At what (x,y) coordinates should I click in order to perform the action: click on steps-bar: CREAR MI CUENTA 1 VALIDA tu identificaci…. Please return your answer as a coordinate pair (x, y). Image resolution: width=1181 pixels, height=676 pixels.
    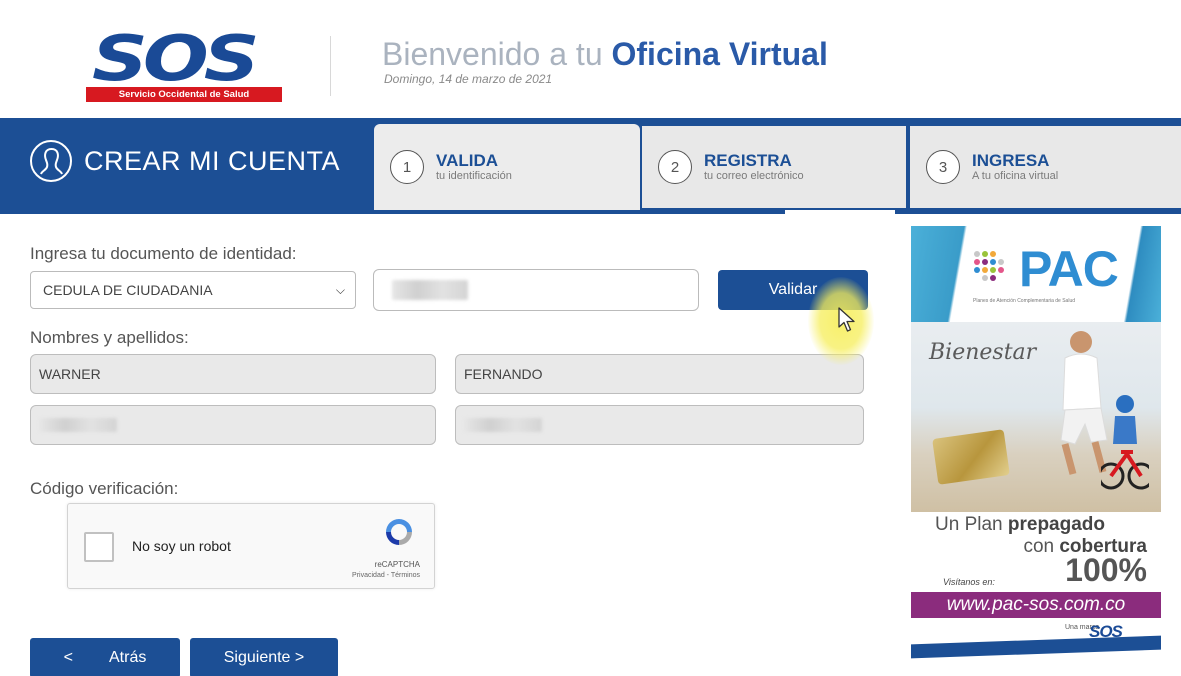
    Looking at the image, I should click on (590, 166).